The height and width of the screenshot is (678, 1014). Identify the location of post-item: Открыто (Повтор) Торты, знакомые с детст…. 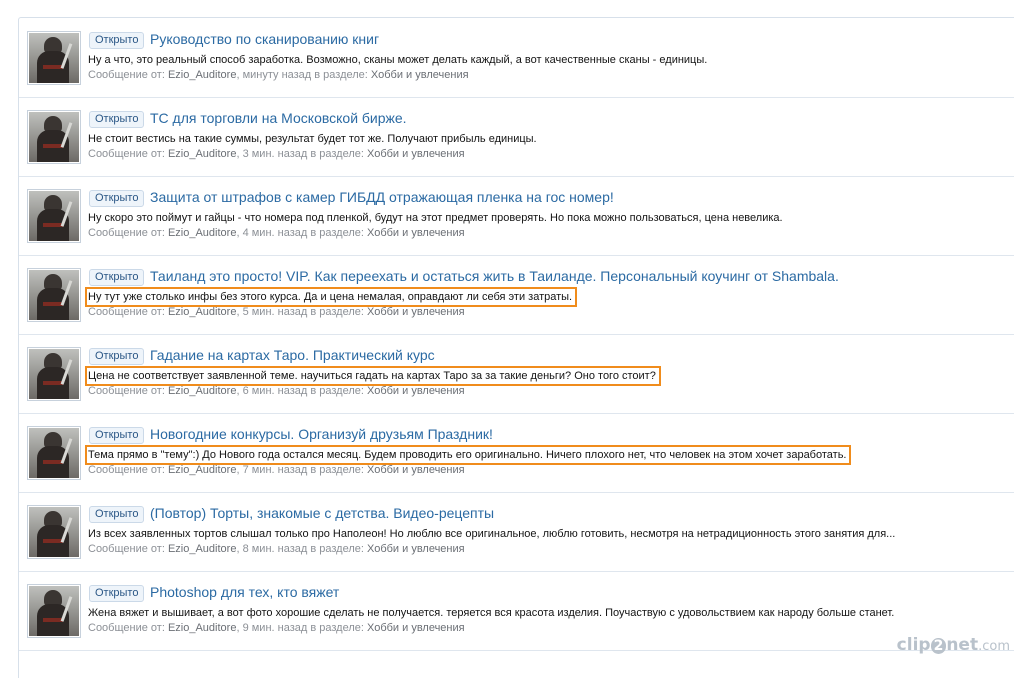
(516, 532).